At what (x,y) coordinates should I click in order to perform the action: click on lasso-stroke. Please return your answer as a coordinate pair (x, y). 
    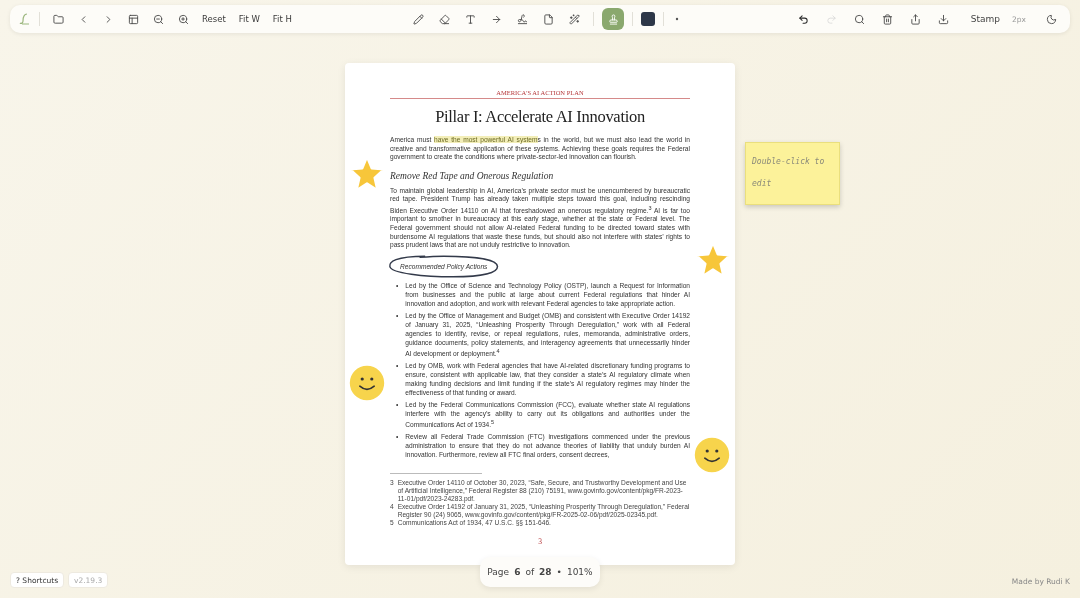
    Looking at the image, I should click on (444, 266).